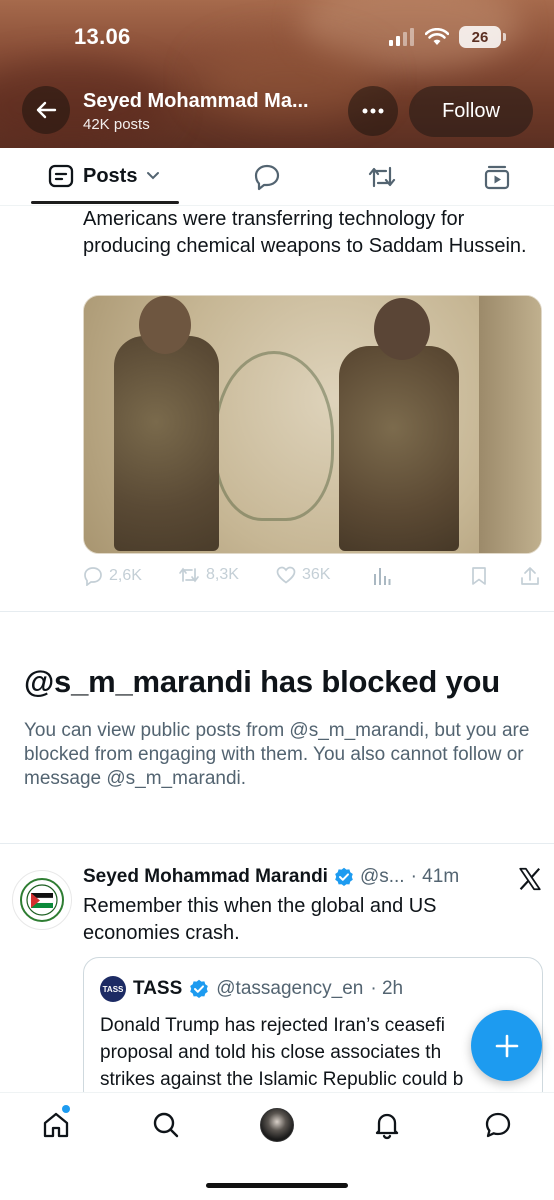  What do you see at coordinates (316, 574) in the screenshot?
I see `like-count: 36K` at bounding box center [316, 574].